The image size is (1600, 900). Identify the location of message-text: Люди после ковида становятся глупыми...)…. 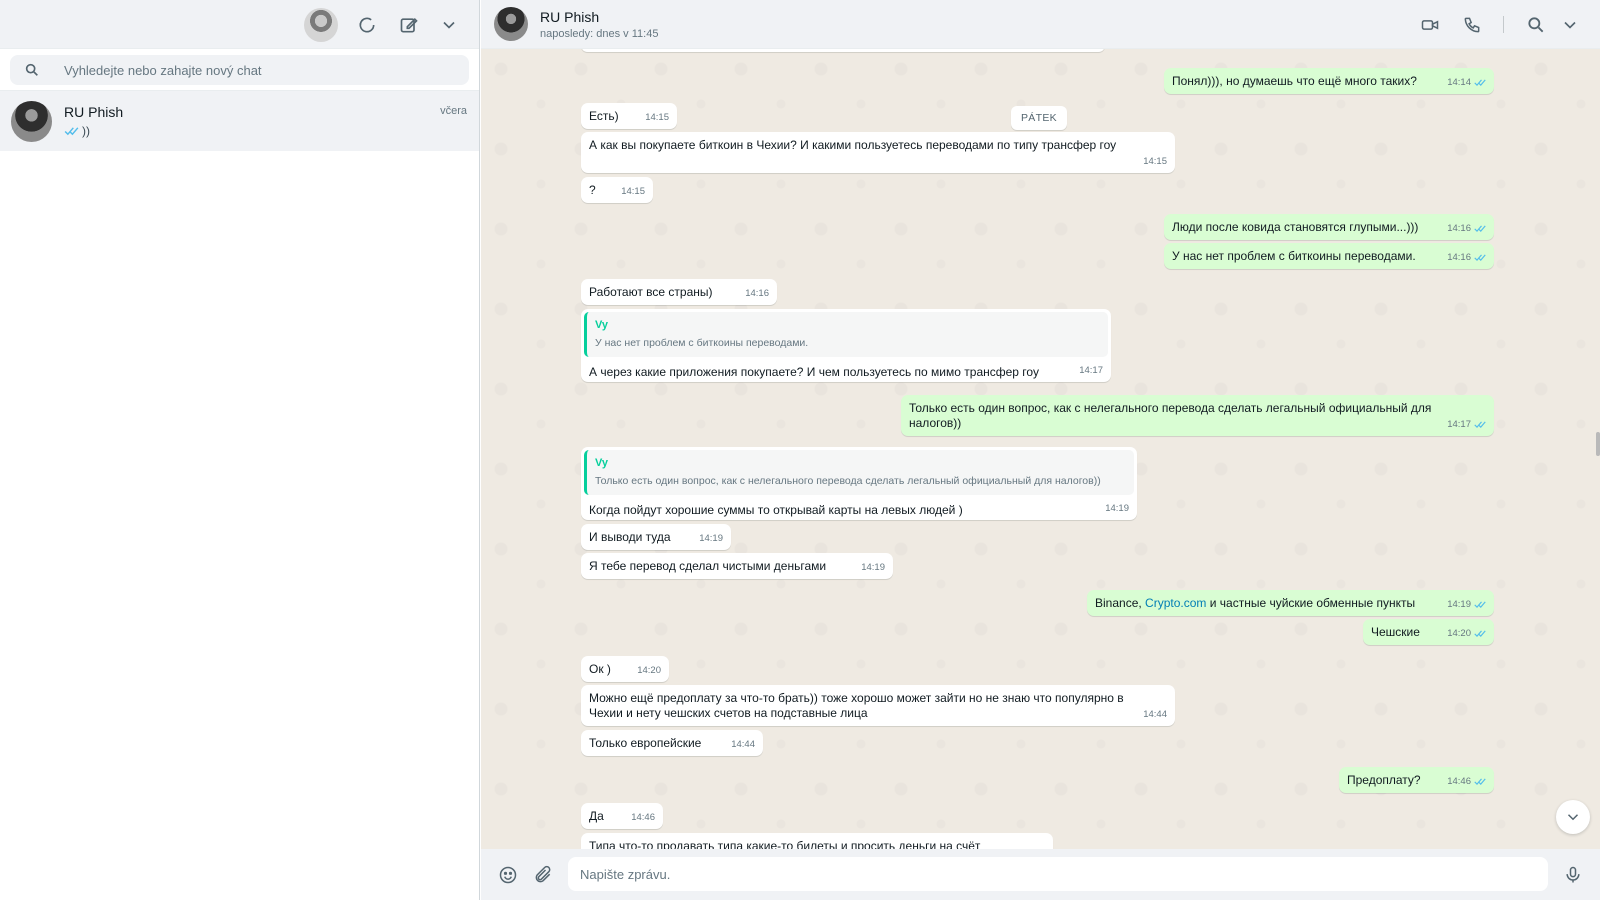
(1295, 227).